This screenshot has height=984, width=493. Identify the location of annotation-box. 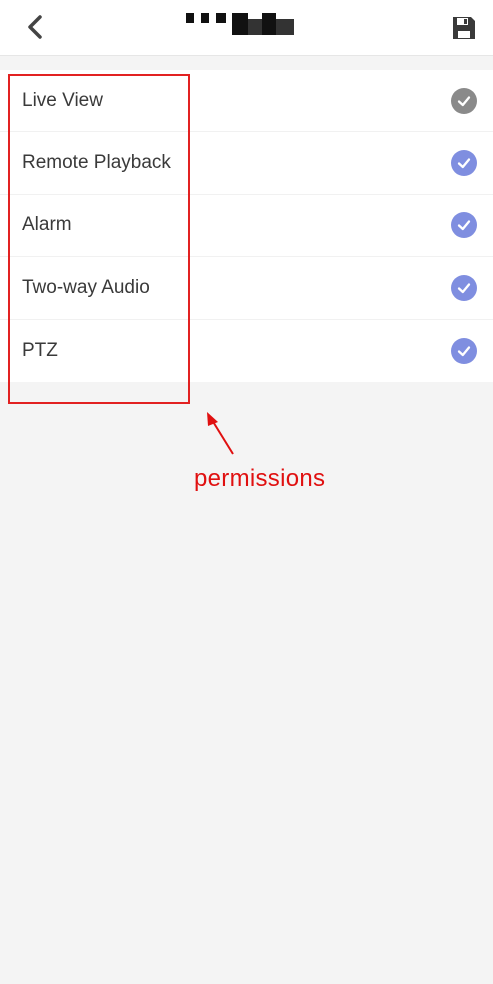
(99, 239).